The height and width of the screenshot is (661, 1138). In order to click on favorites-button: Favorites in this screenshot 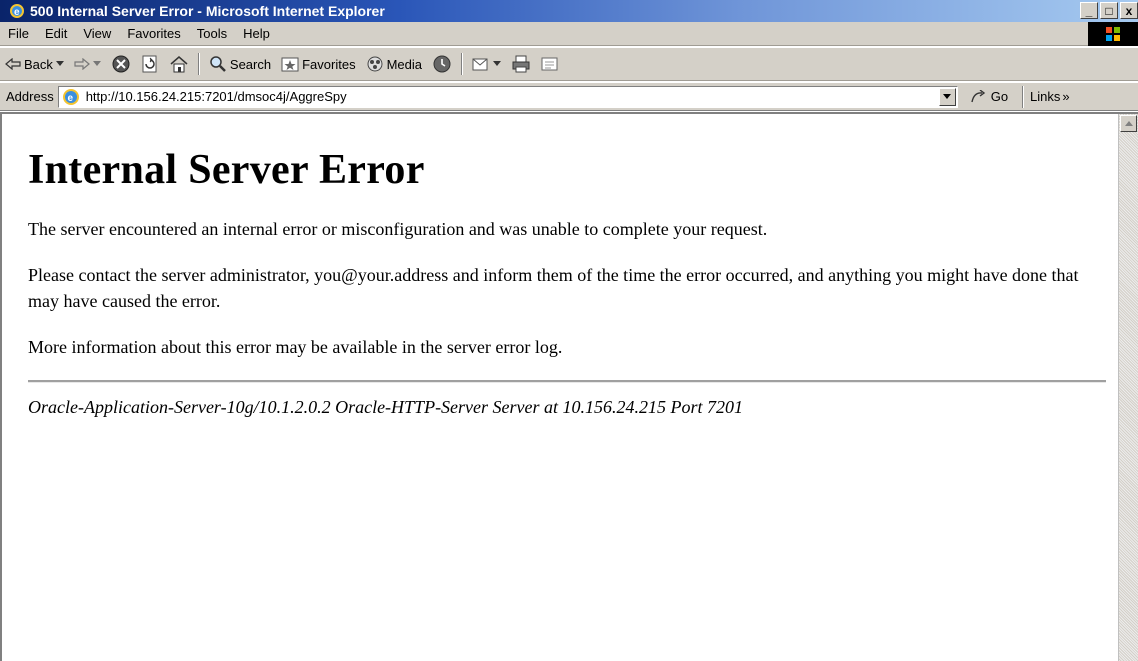, I will do `click(318, 64)`.